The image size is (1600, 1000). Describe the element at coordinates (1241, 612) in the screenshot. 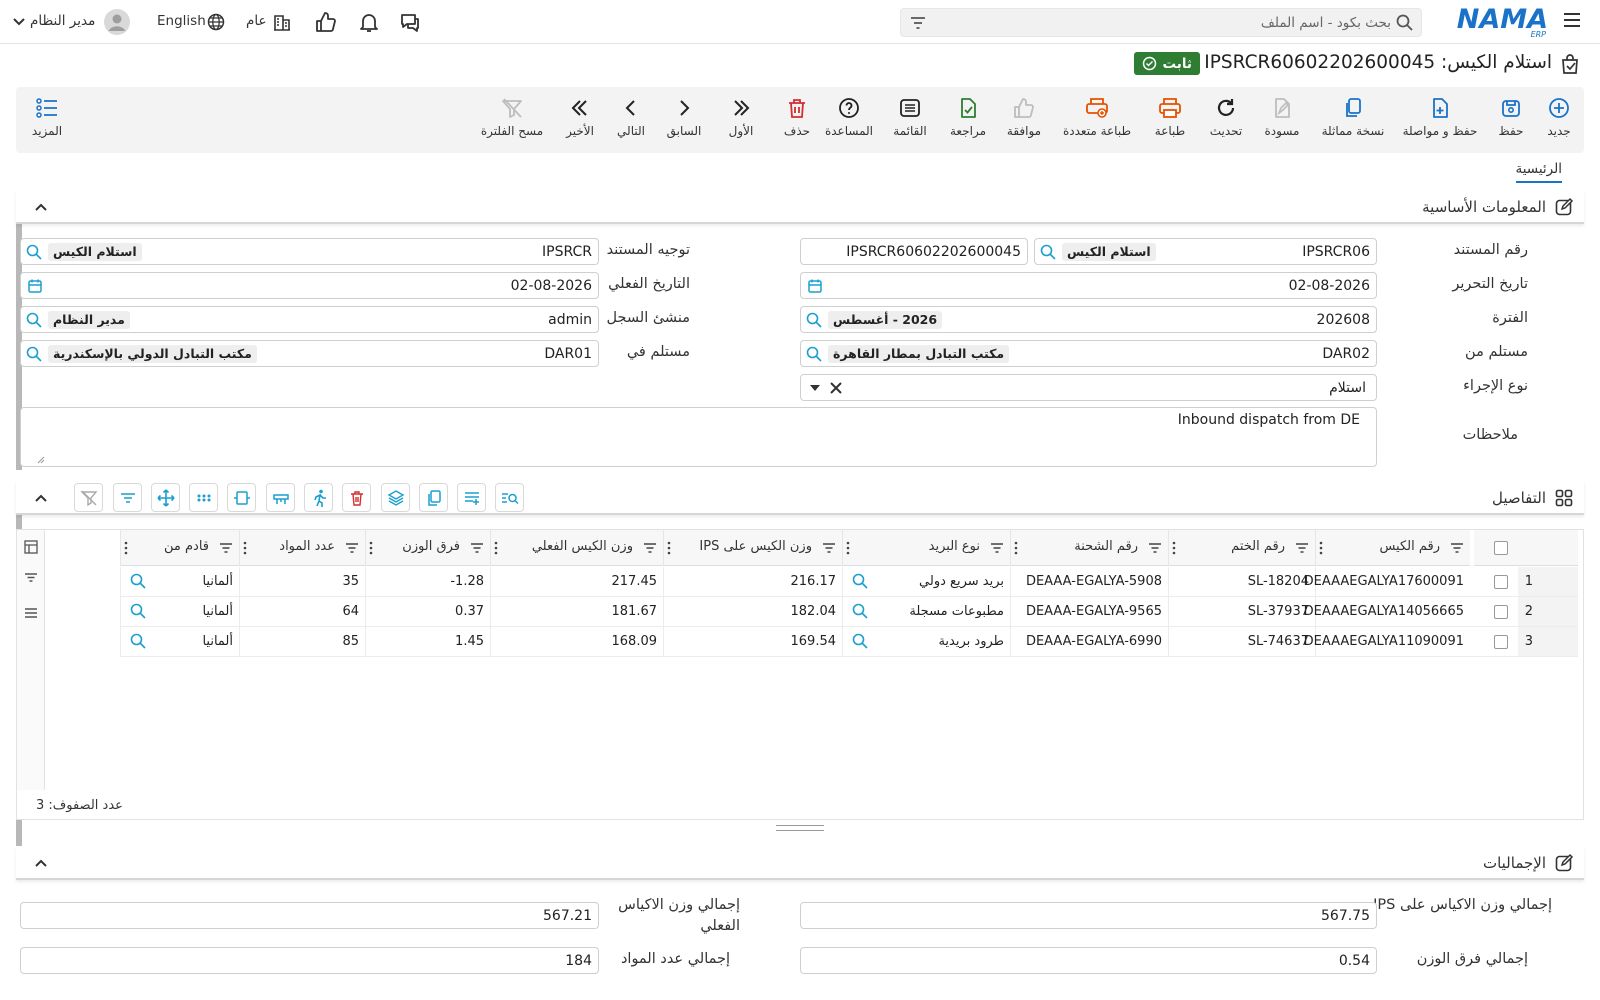

I see `cell-seal: SL-37937` at that location.